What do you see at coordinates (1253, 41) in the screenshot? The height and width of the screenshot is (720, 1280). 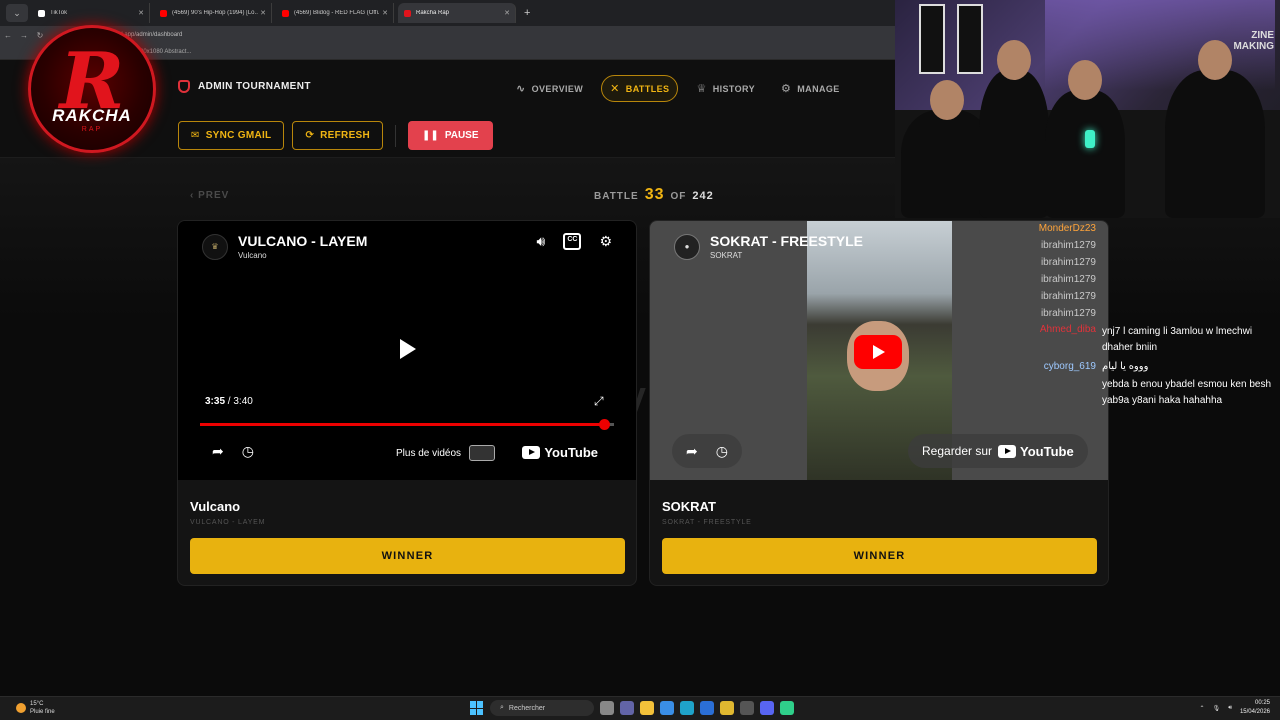 I see `wall-sign: ZINE MAKING` at bounding box center [1253, 41].